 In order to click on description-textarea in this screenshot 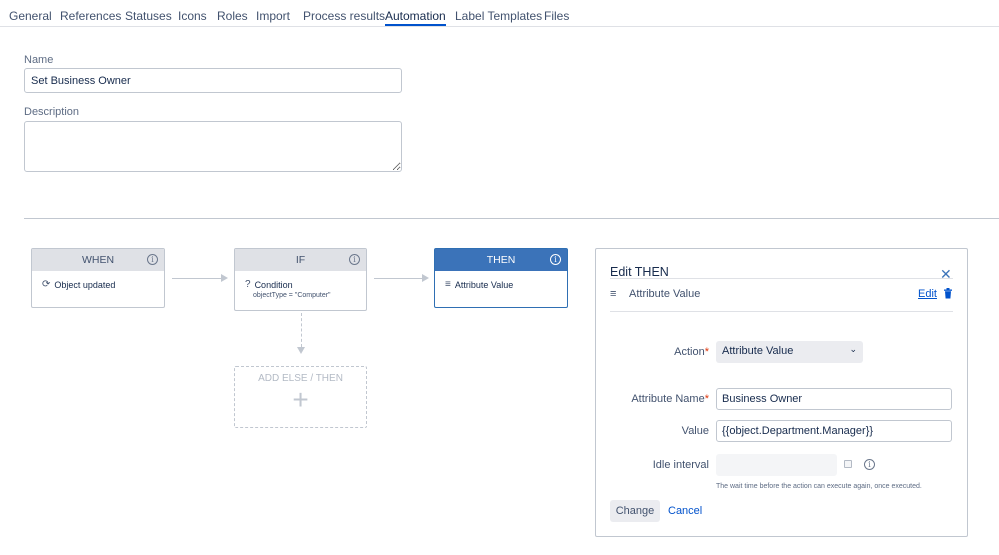, I will do `click(213, 146)`.